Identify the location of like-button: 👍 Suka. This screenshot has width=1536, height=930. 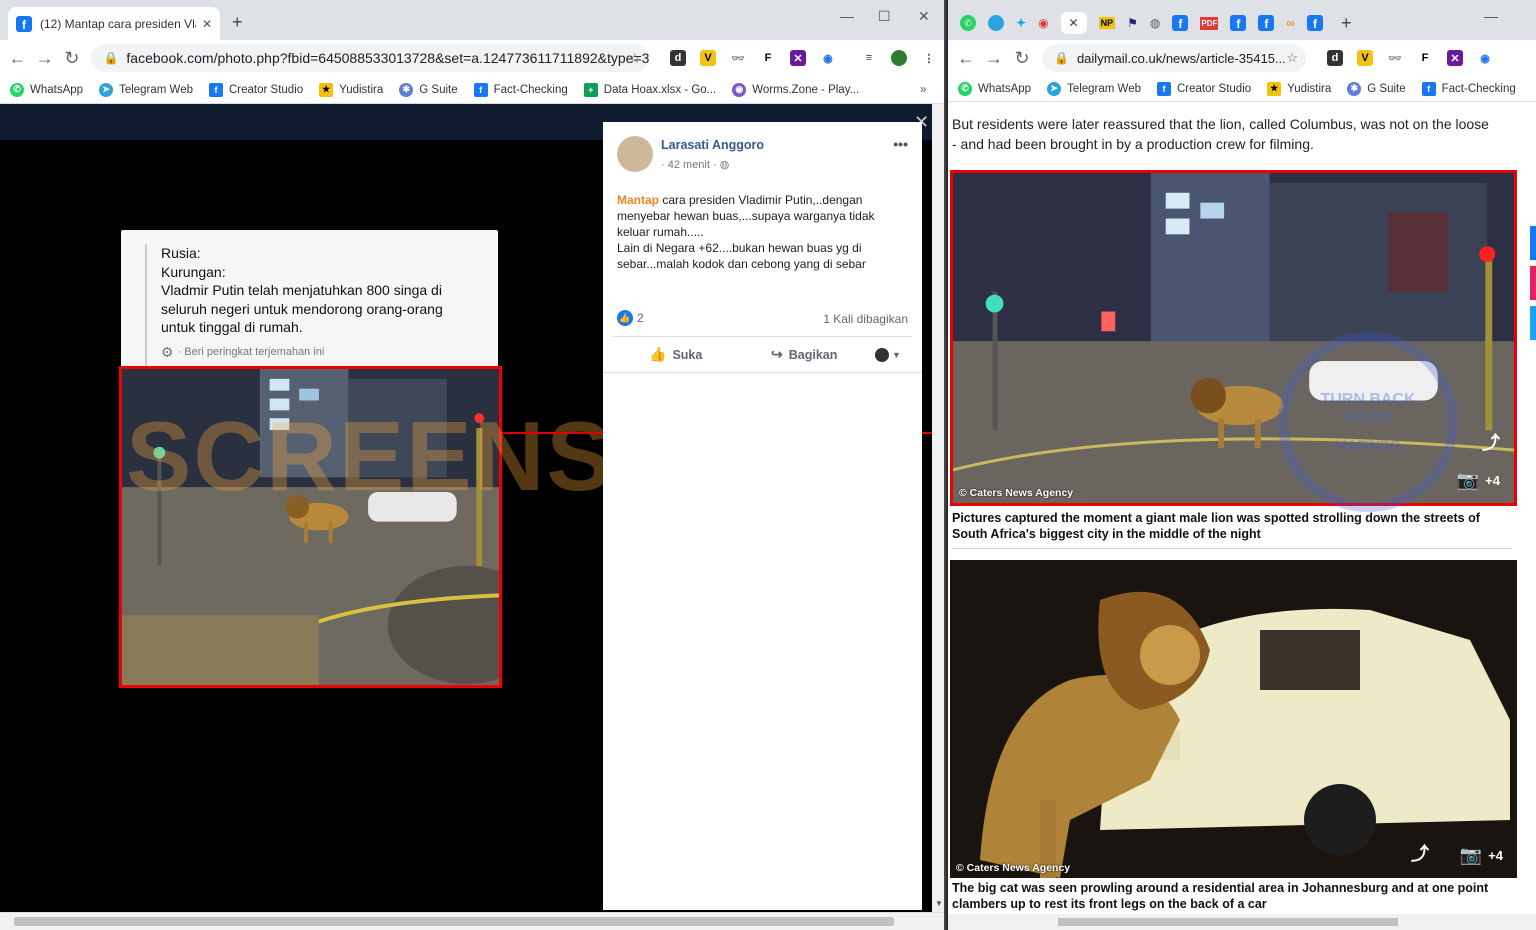
(675, 354).